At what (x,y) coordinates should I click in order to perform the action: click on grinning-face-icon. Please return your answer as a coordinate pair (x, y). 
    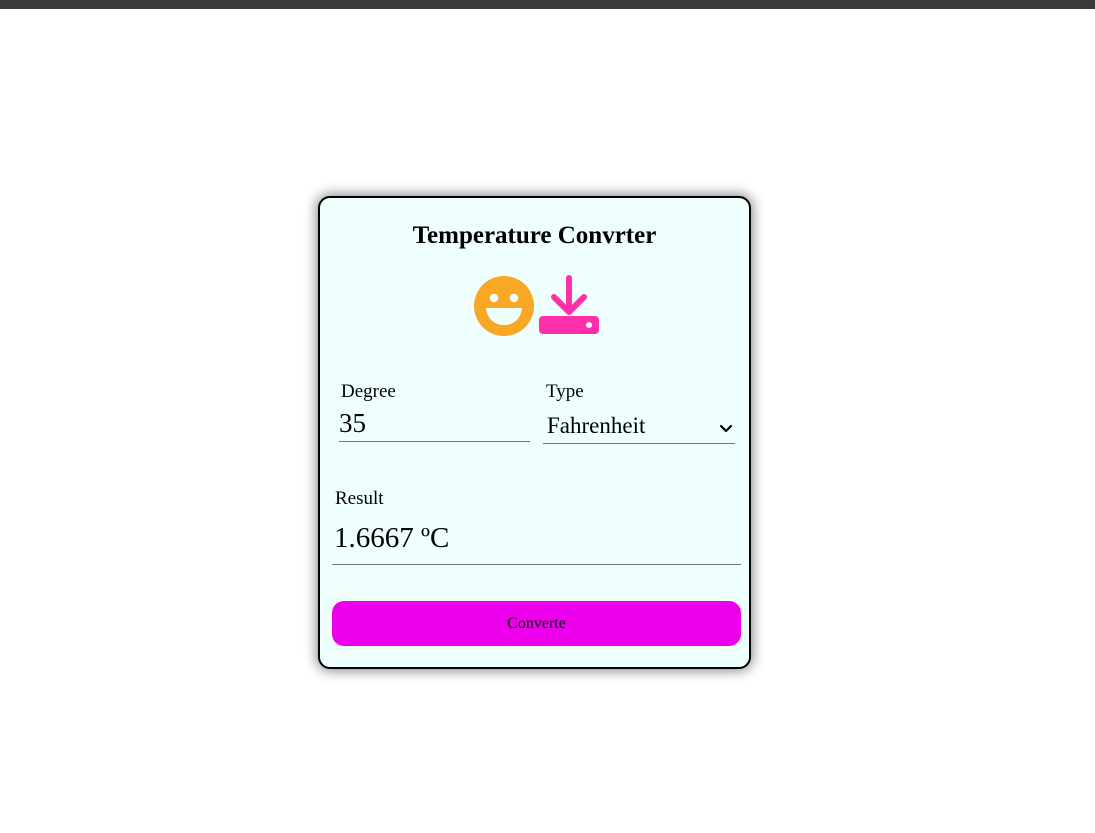
    Looking at the image, I should click on (504, 308).